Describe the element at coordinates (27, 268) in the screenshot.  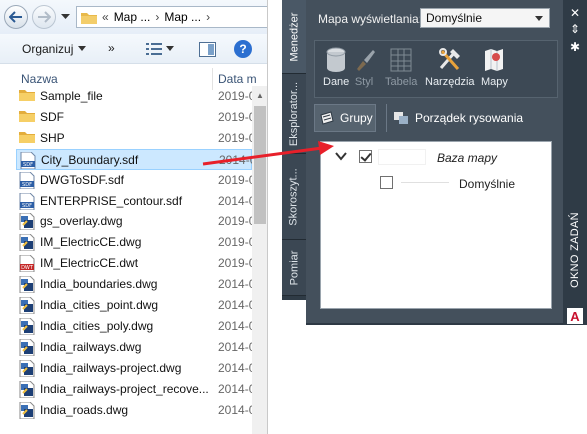
I see `svg-text: DWT` at that location.